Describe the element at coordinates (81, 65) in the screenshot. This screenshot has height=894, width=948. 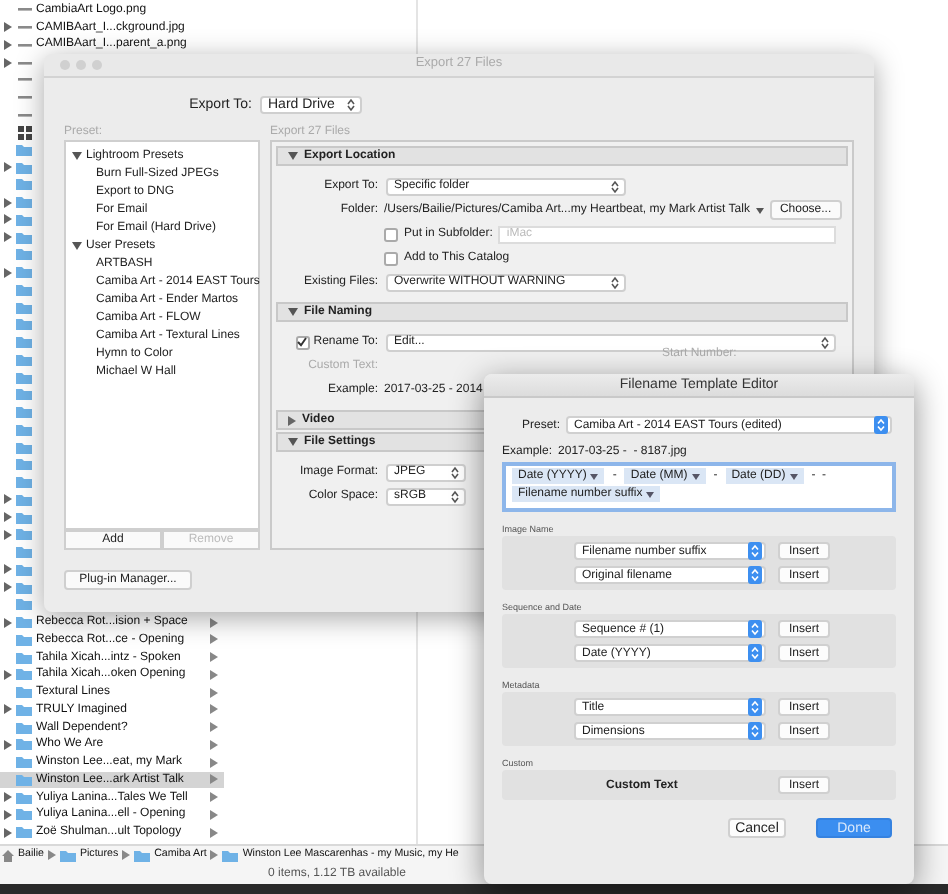
I see `window-minimize-button` at that location.